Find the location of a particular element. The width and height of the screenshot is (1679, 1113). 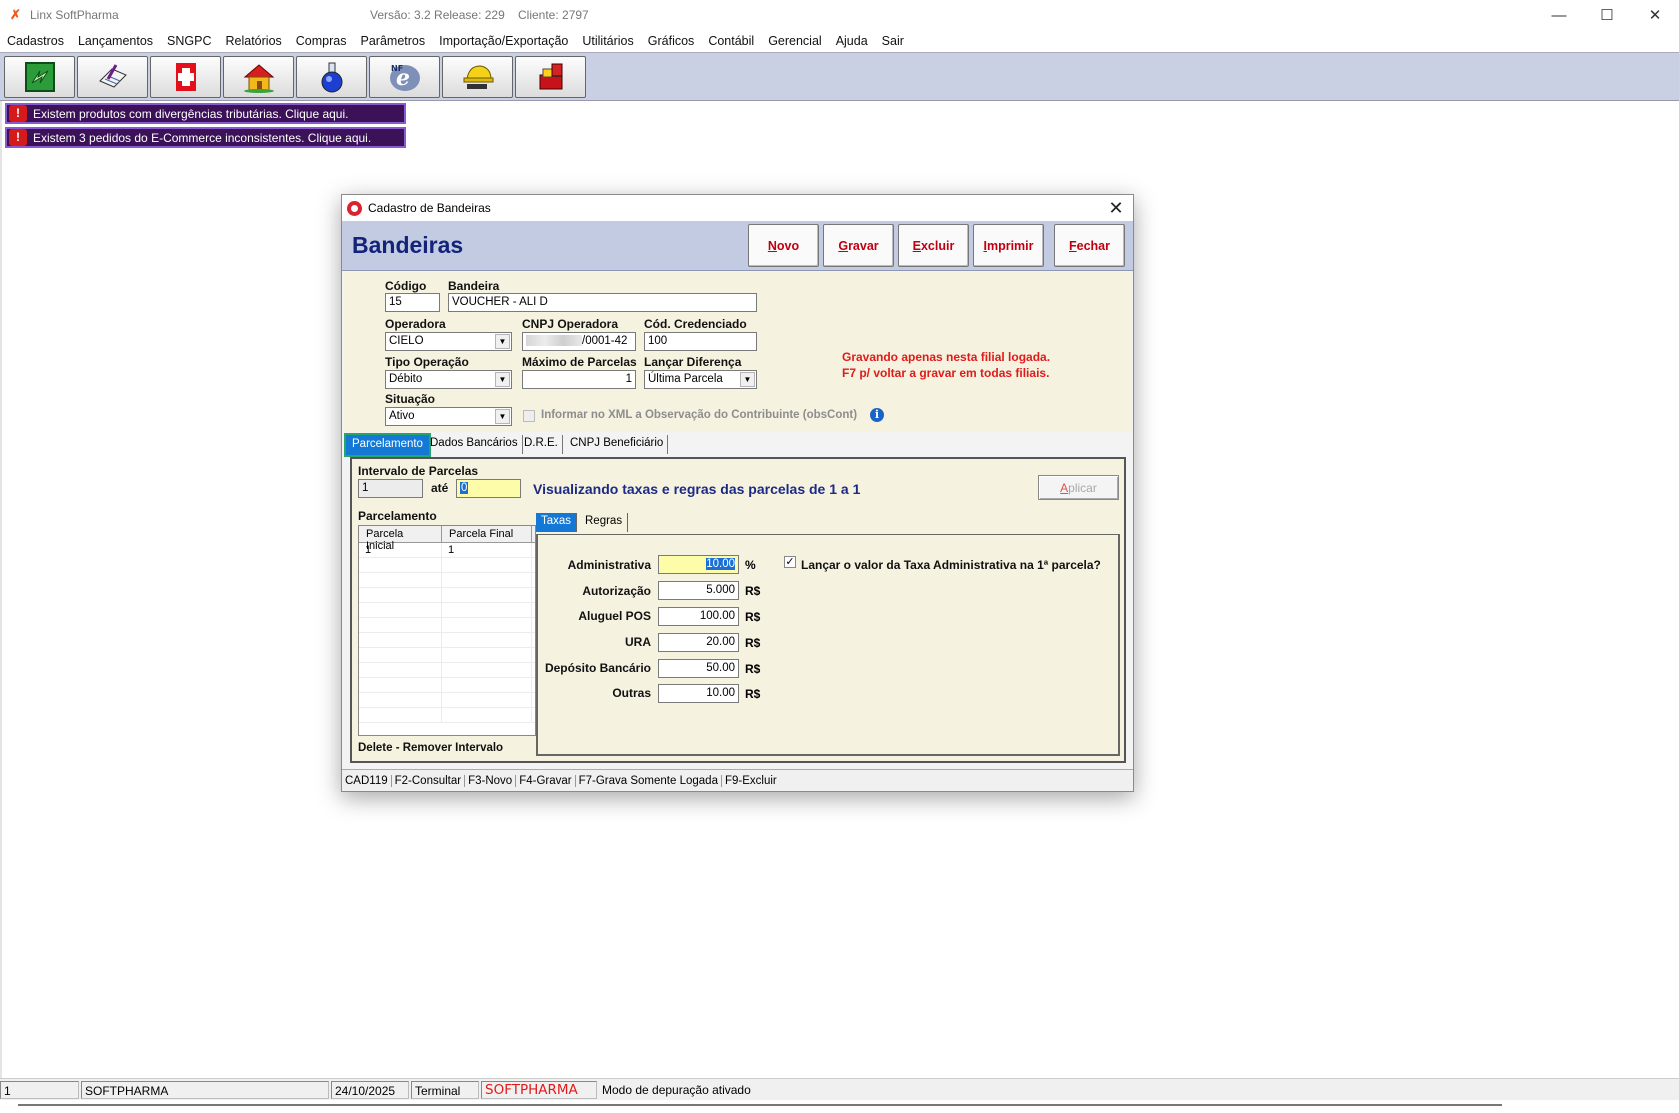

menu-relatorios: Relatórios is located at coordinates (254, 41).